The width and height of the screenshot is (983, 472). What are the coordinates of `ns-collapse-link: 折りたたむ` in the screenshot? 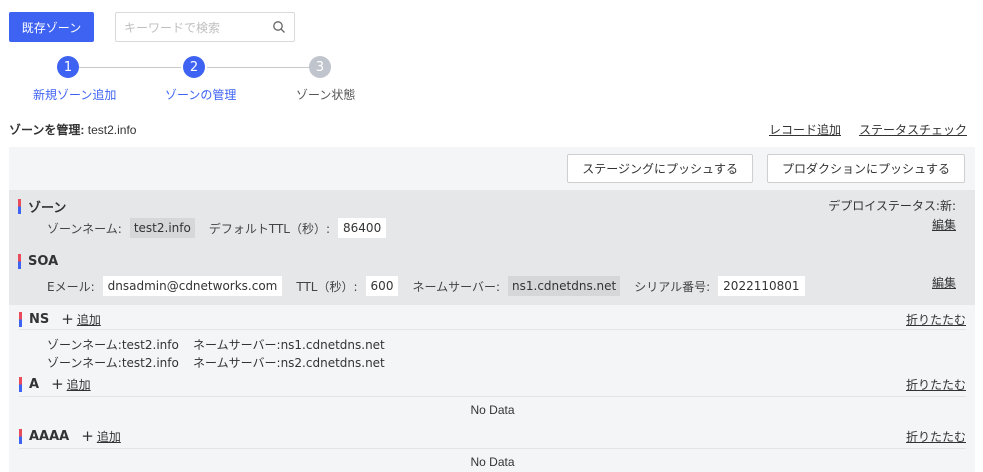 It's located at (936, 319).